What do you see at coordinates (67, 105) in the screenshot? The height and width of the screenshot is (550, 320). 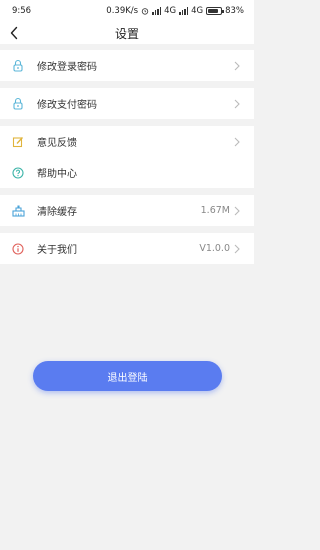 I see `item-label: 修改支付密码` at bounding box center [67, 105].